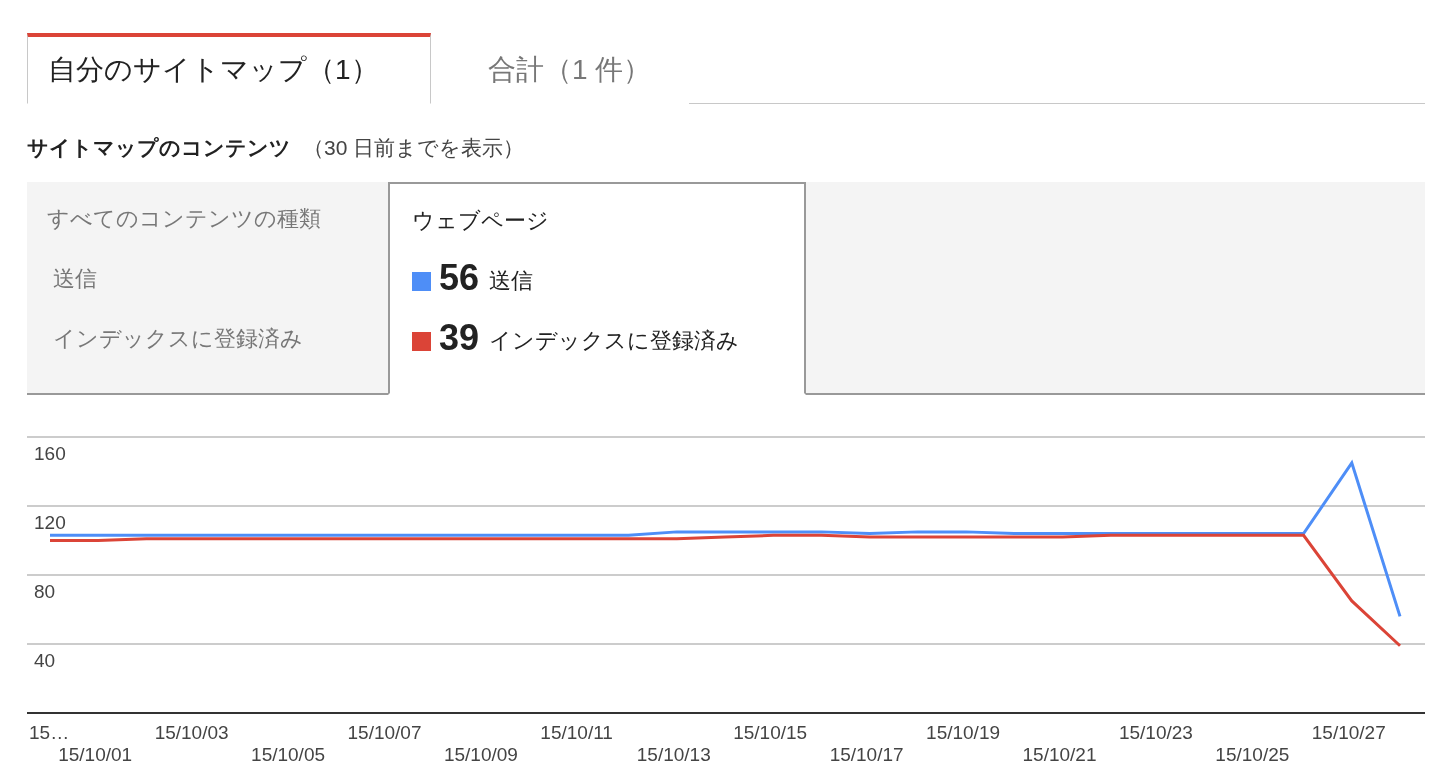 The height and width of the screenshot is (780, 1446). What do you see at coordinates (480, 754) in the screenshot?
I see `x-axis-label: 15/10/09` at bounding box center [480, 754].